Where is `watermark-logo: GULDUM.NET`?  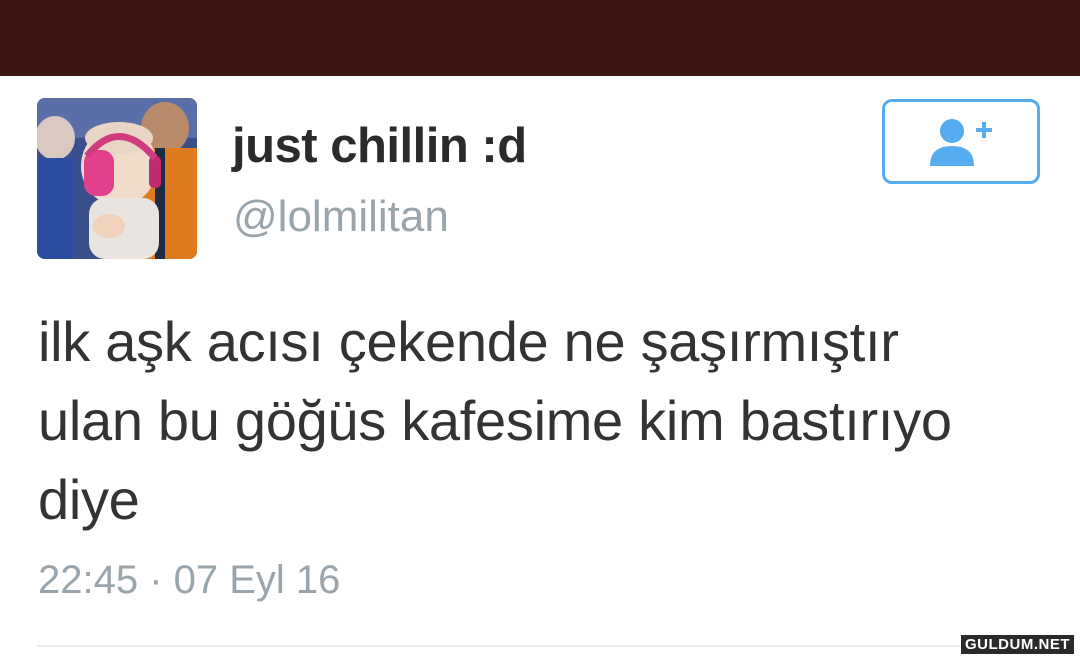
watermark-logo: GULDUM.NET is located at coordinates (1017, 644).